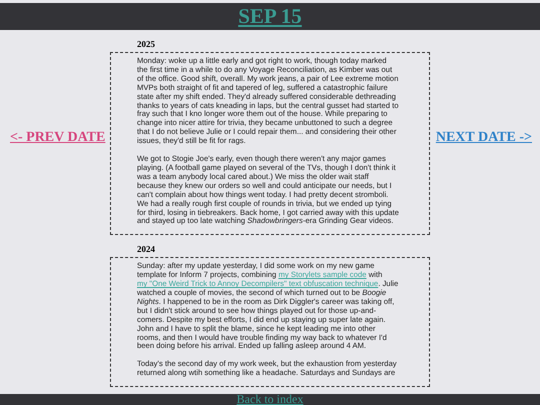  What do you see at coordinates (146, 249) in the screenshot?
I see `year-heading: 2024` at bounding box center [146, 249].